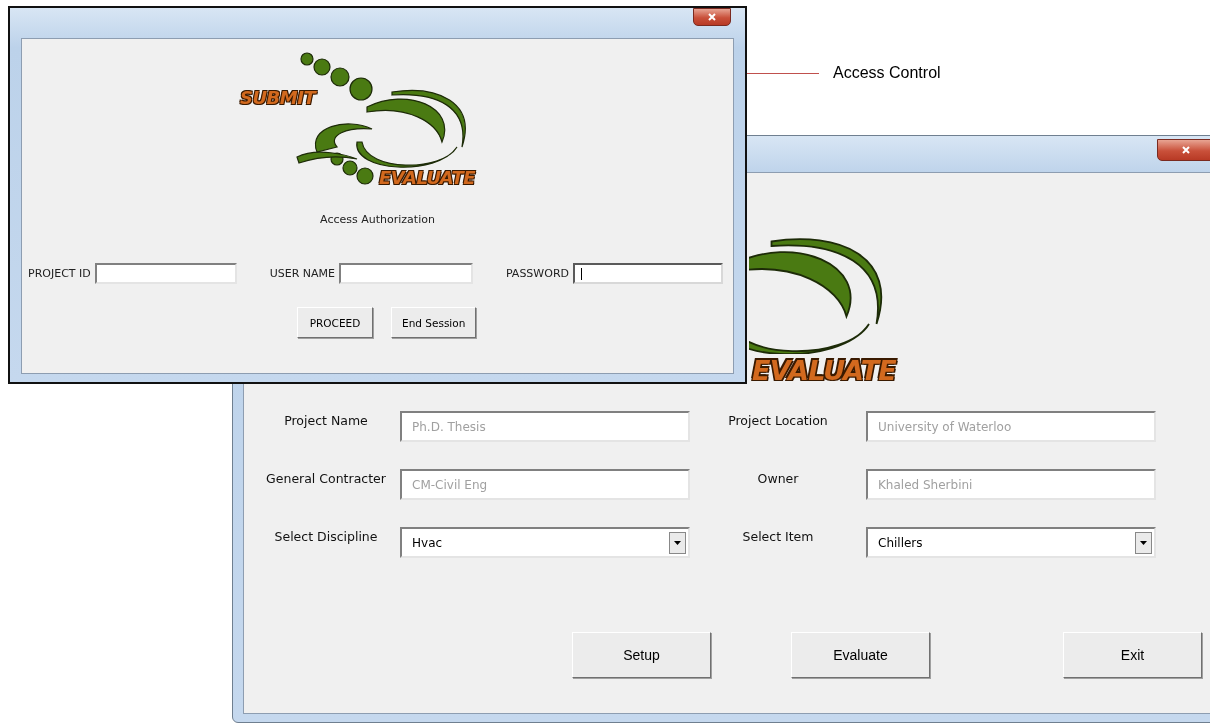 This screenshot has height=725, width=1210. What do you see at coordinates (778, 420) in the screenshot?
I see `field-label: Project Location` at bounding box center [778, 420].